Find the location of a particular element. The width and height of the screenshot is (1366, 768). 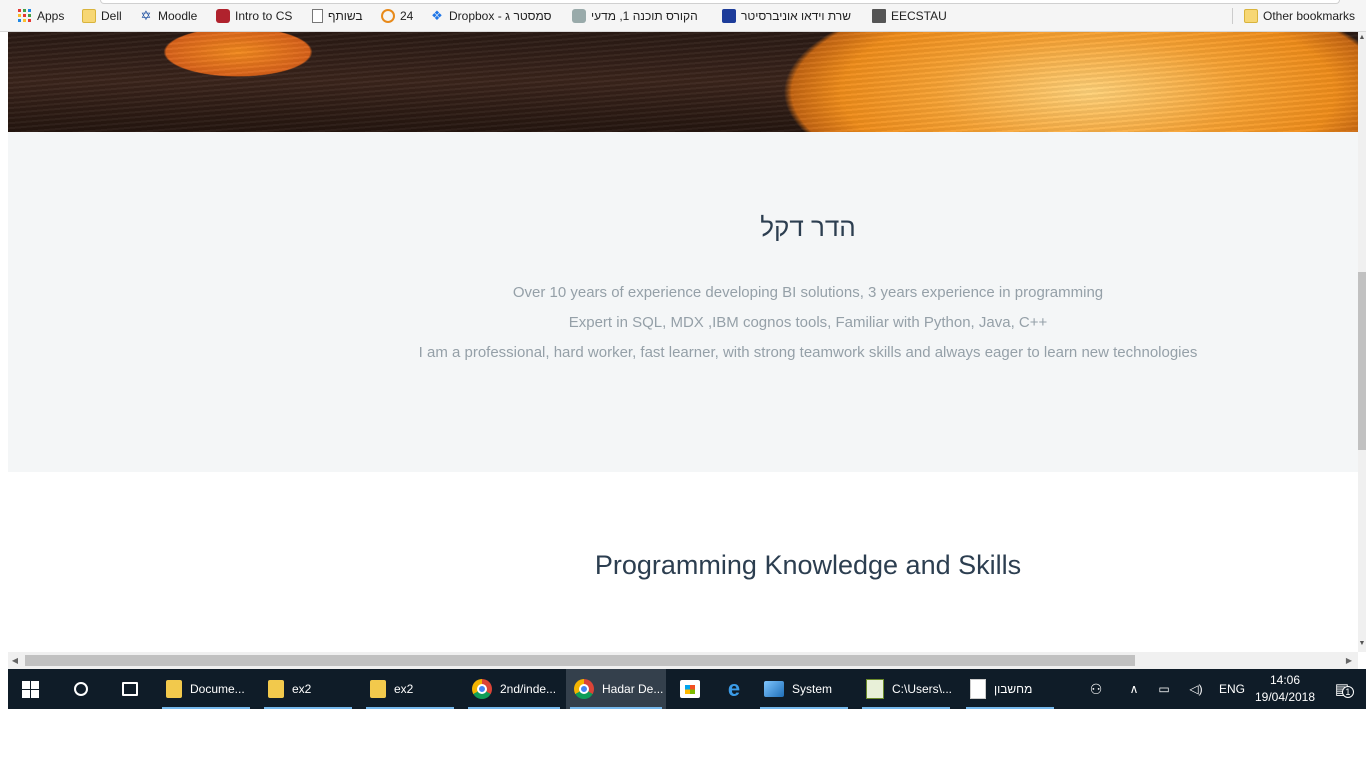

people-button: ⚇ is located at coordinates (1096, 689).